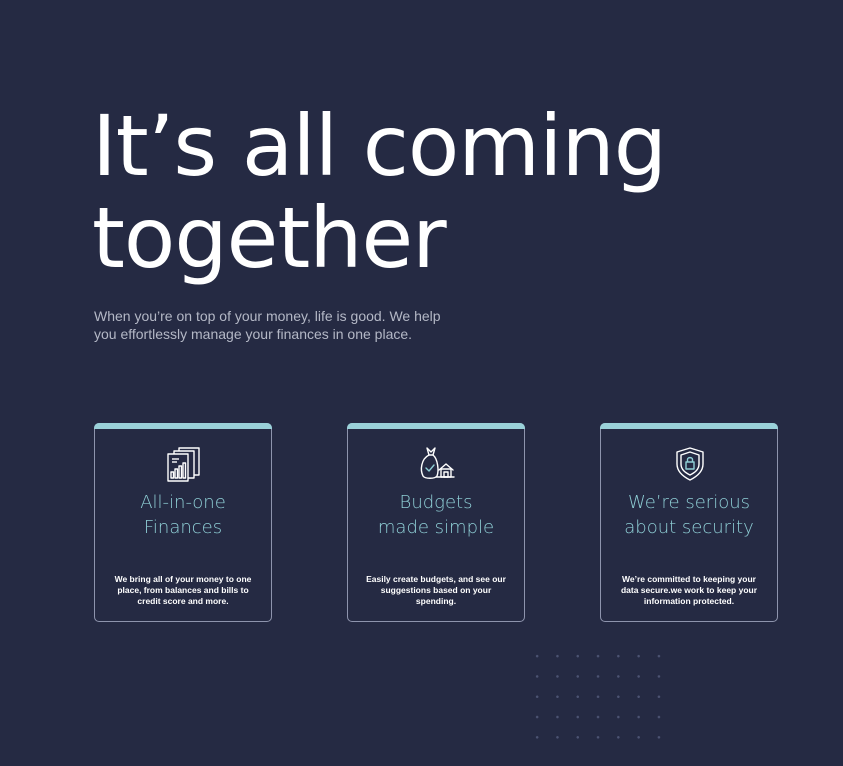  I want to click on card-title: All-in-one Finances, so click(183, 515).